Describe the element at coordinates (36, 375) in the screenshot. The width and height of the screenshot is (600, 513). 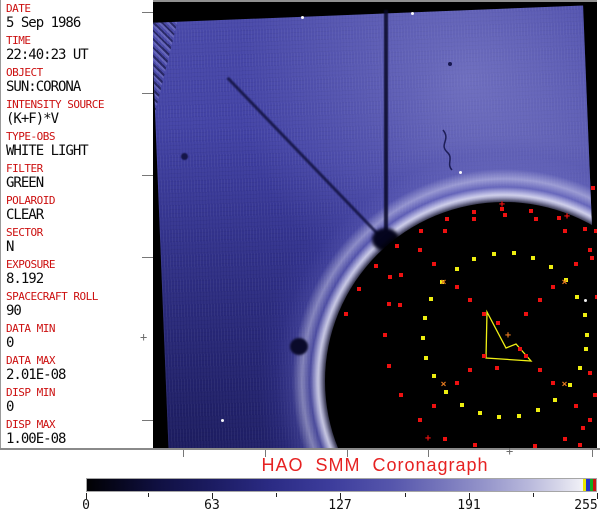
I see `field-value: 2.01E-08` at that location.